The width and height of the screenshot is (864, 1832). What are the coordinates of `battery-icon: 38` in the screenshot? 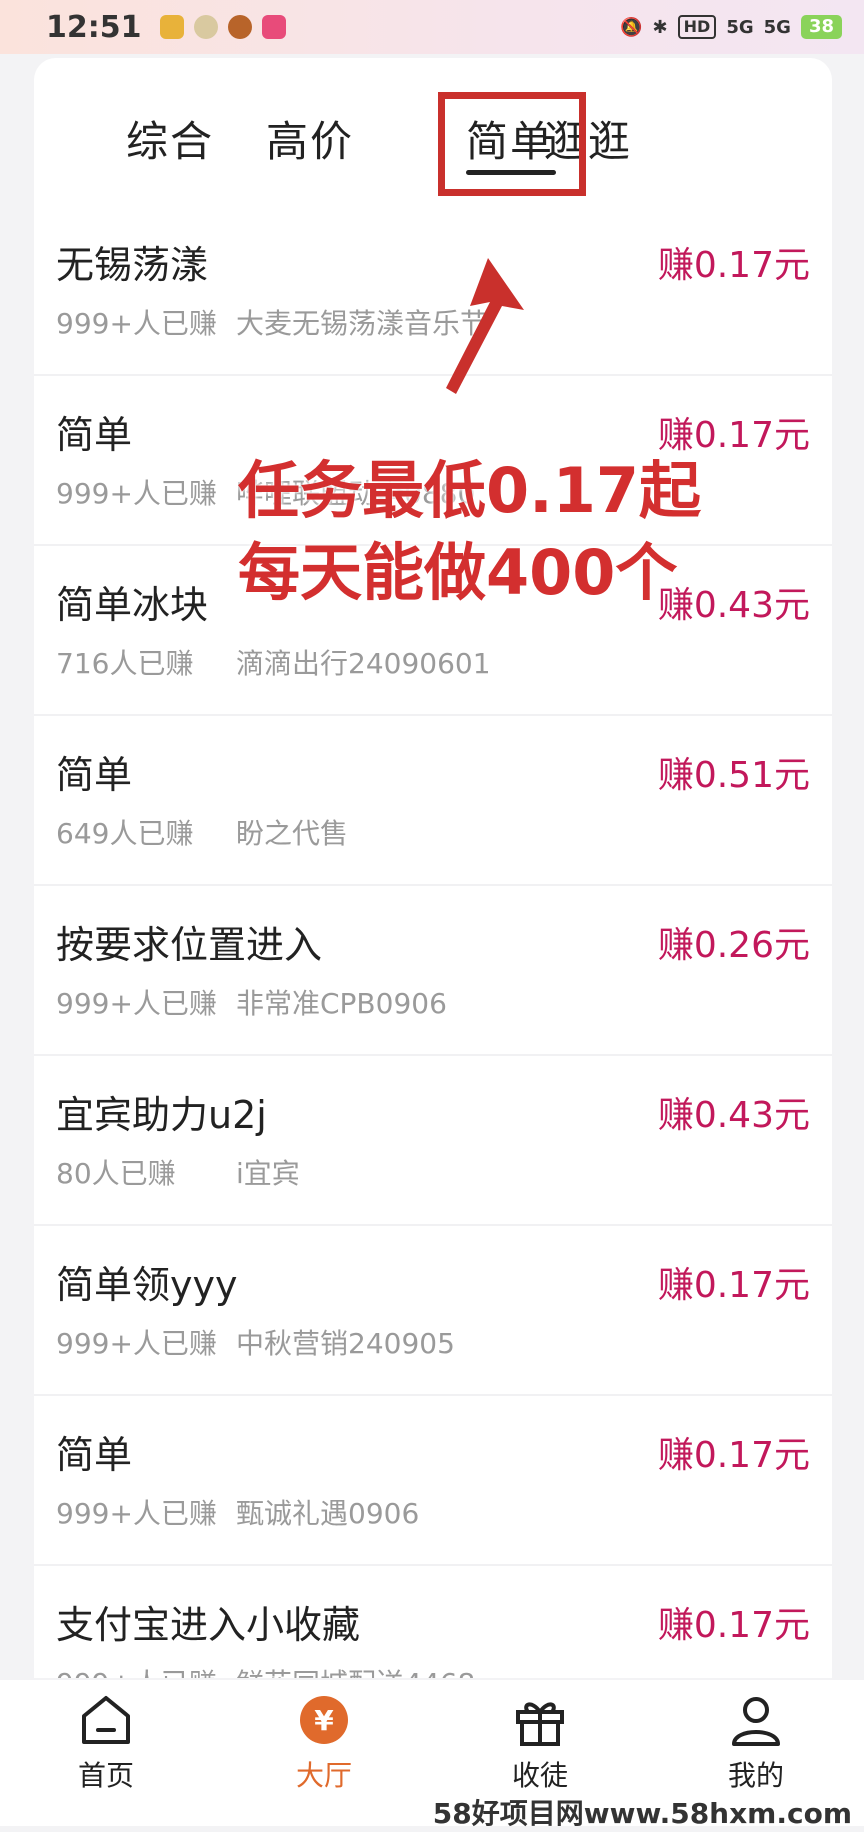 It's located at (821, 27).